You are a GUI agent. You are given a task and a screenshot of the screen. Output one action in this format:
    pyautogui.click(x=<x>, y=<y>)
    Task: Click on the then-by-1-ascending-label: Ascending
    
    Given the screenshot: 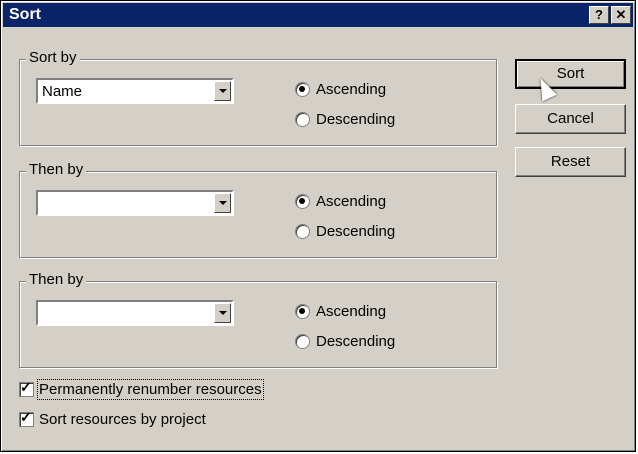 What is the action you would take?
    pyautogui.click(x=351, y=201)
    